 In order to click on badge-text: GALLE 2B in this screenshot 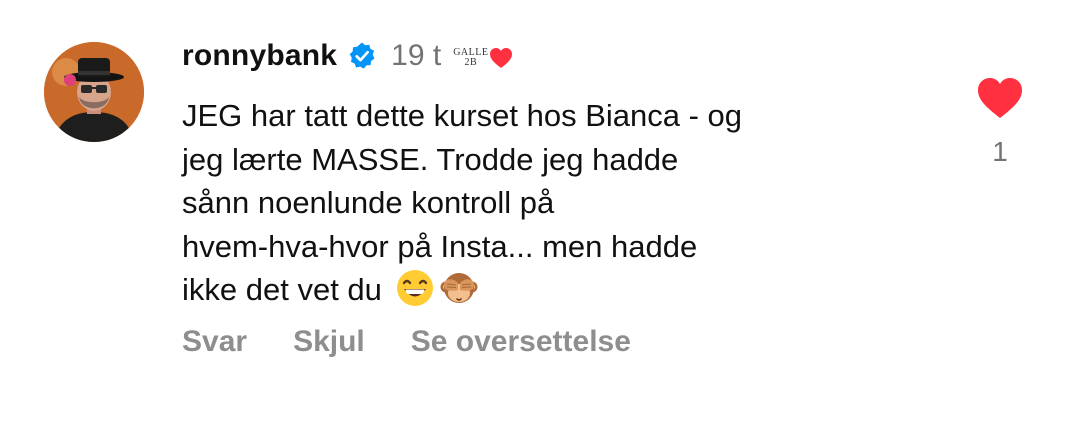, I will do `click(471, 57)`.